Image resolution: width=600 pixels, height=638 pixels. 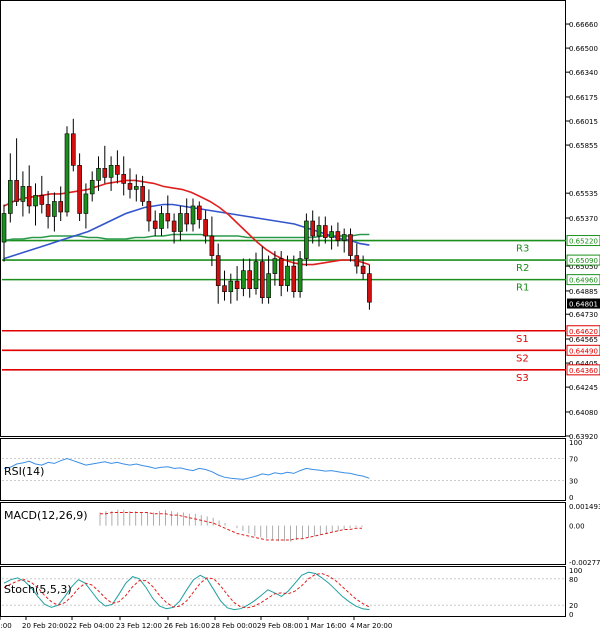 I want to click on level-name-r2: R2, so click(x=522, y=268).